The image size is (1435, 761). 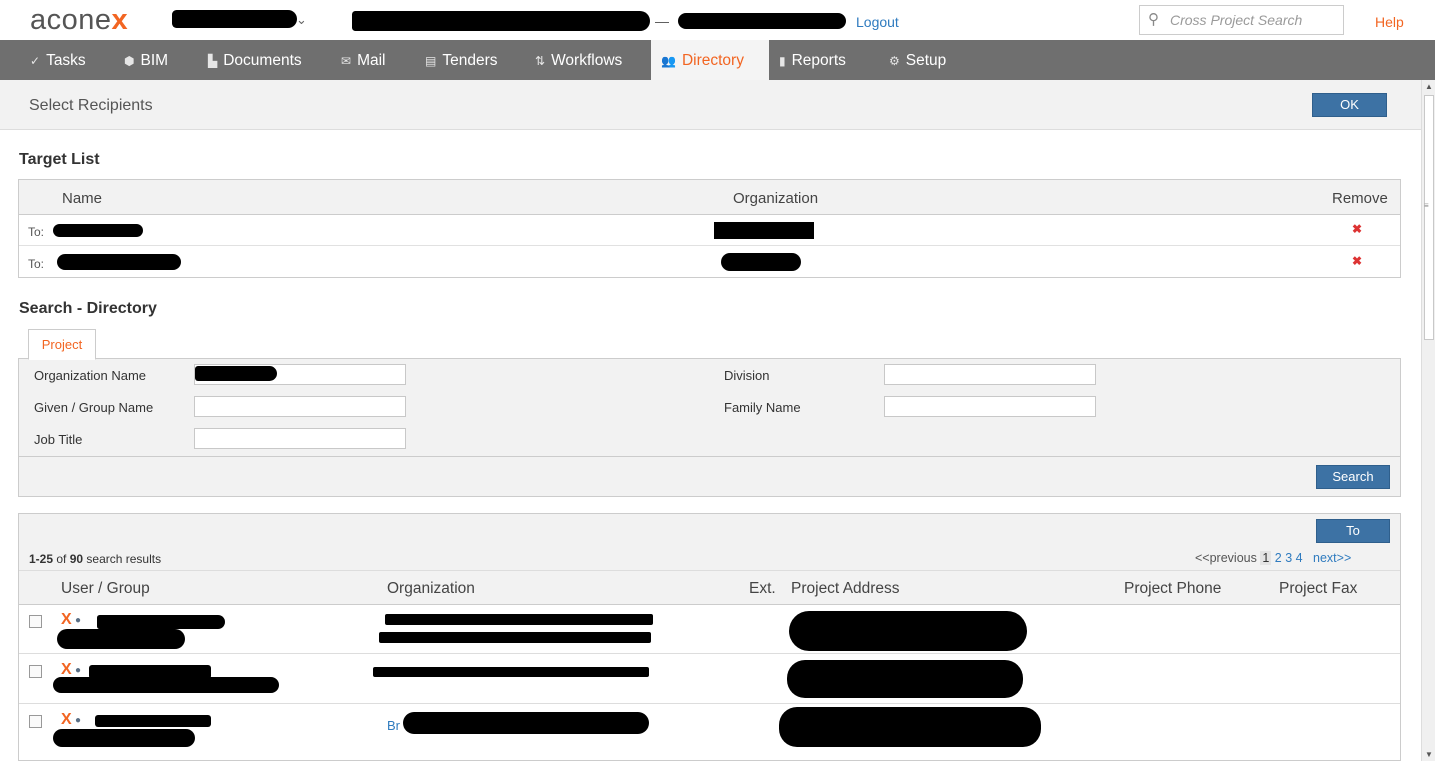 What do you see at coordinates (762, 407) in the screenshot?
I see `family-name-label: Family Name` at bounding box center [762, 407].